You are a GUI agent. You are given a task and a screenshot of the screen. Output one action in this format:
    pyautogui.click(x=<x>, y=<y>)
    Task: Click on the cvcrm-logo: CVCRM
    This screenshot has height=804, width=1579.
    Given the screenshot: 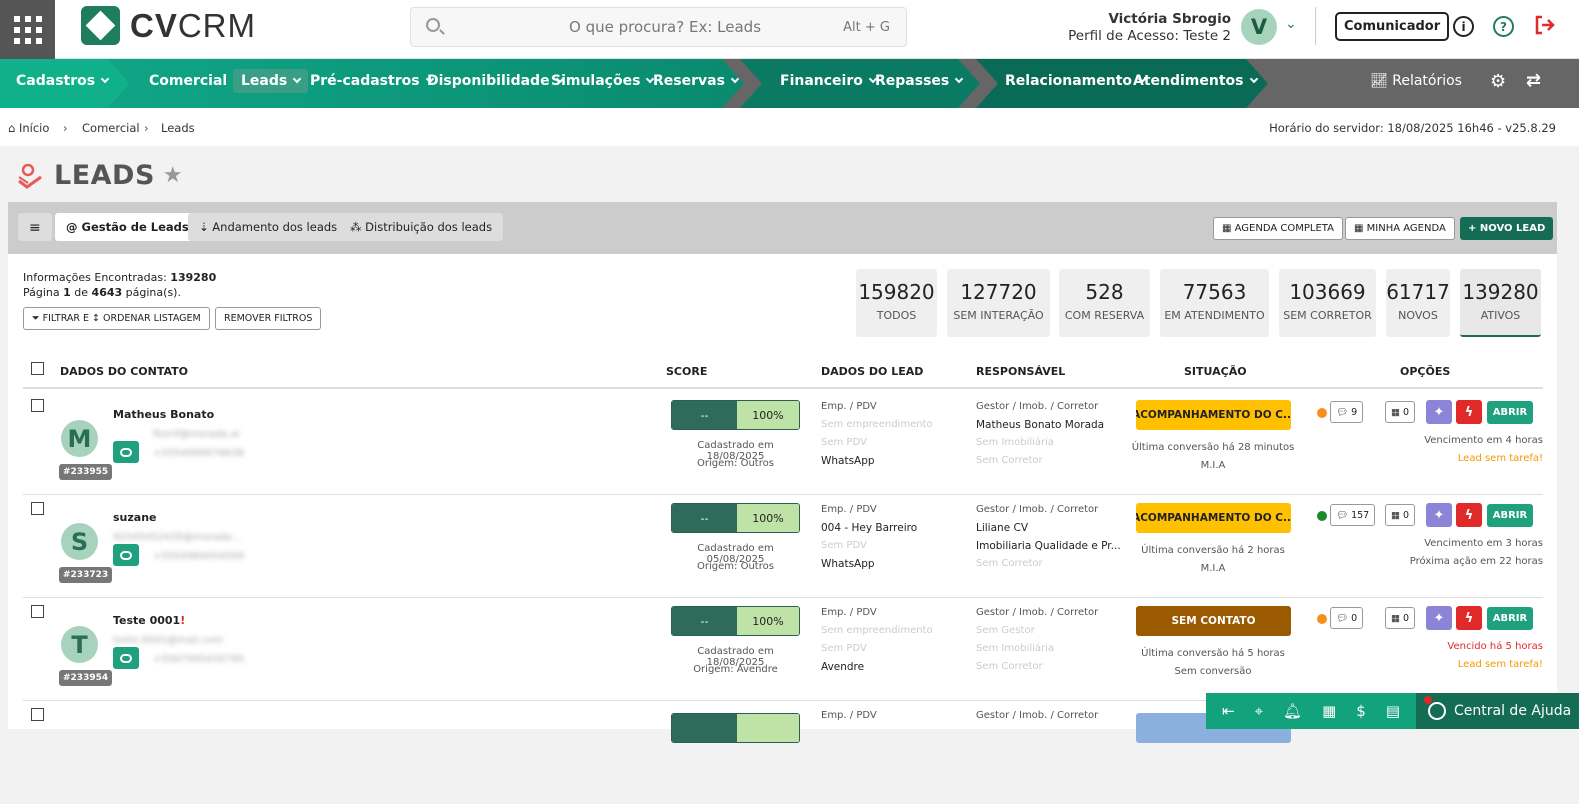 What is the action you would take?
    pyautogui.click(x=168, y=25)
    